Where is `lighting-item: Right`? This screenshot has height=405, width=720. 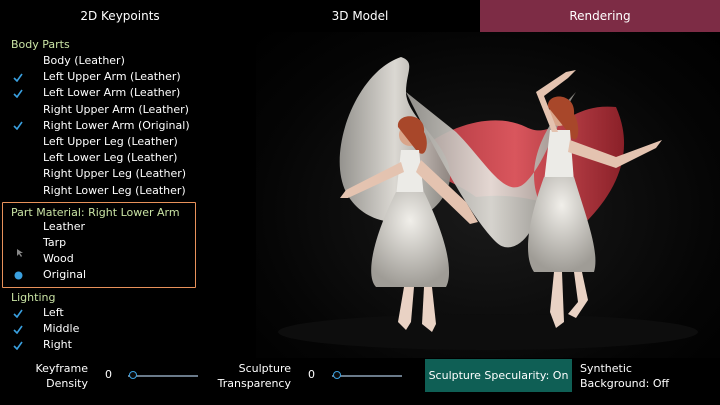
lighting-item: Right is located at coordinates (57, 345).